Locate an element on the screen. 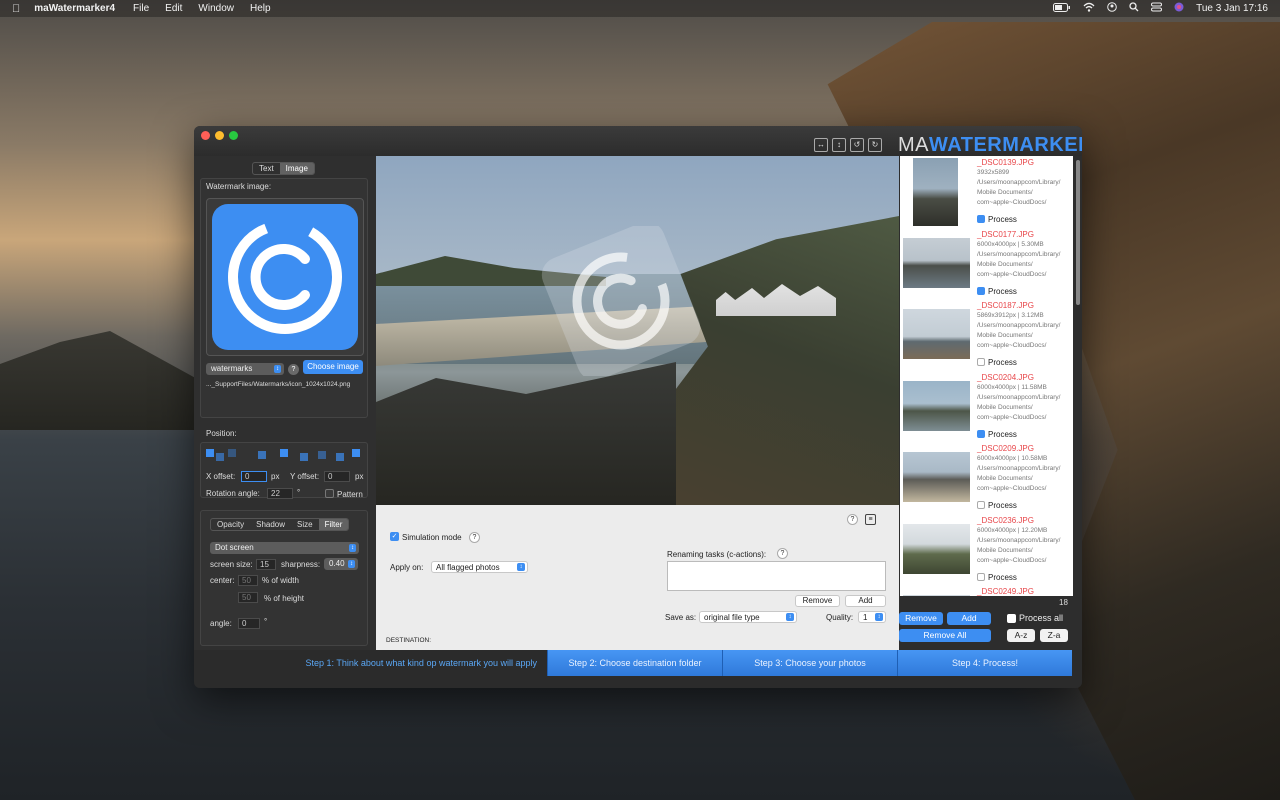 The width and height of the screenshot is (1280, 800). pct-height-label: % of height is located at coordinates (284, 598).